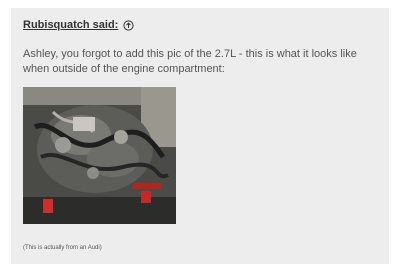 The image size is (400, 273). What do you see at coordinates (128, 25) in the screenshot?
I see `arrow-up-circle-icon` at bounding box center [128, 25].